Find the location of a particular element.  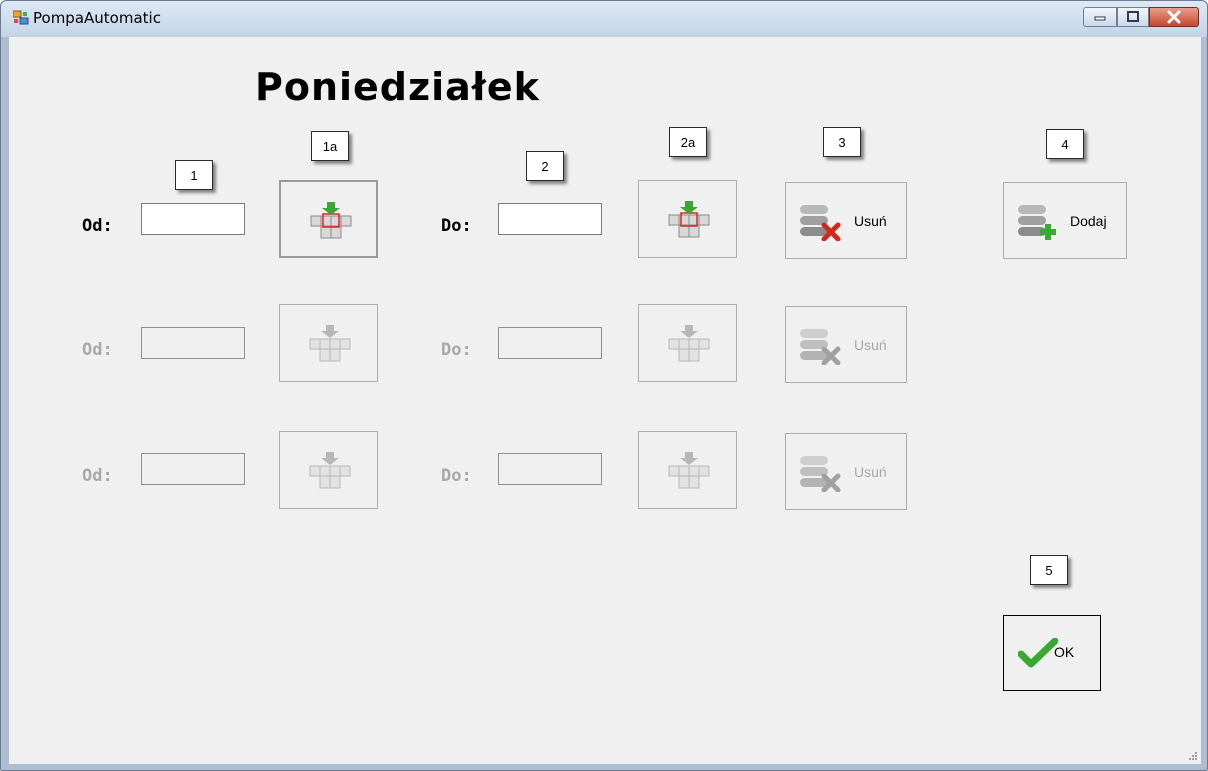

minimize-icon is located at coordinates (1100, 18).